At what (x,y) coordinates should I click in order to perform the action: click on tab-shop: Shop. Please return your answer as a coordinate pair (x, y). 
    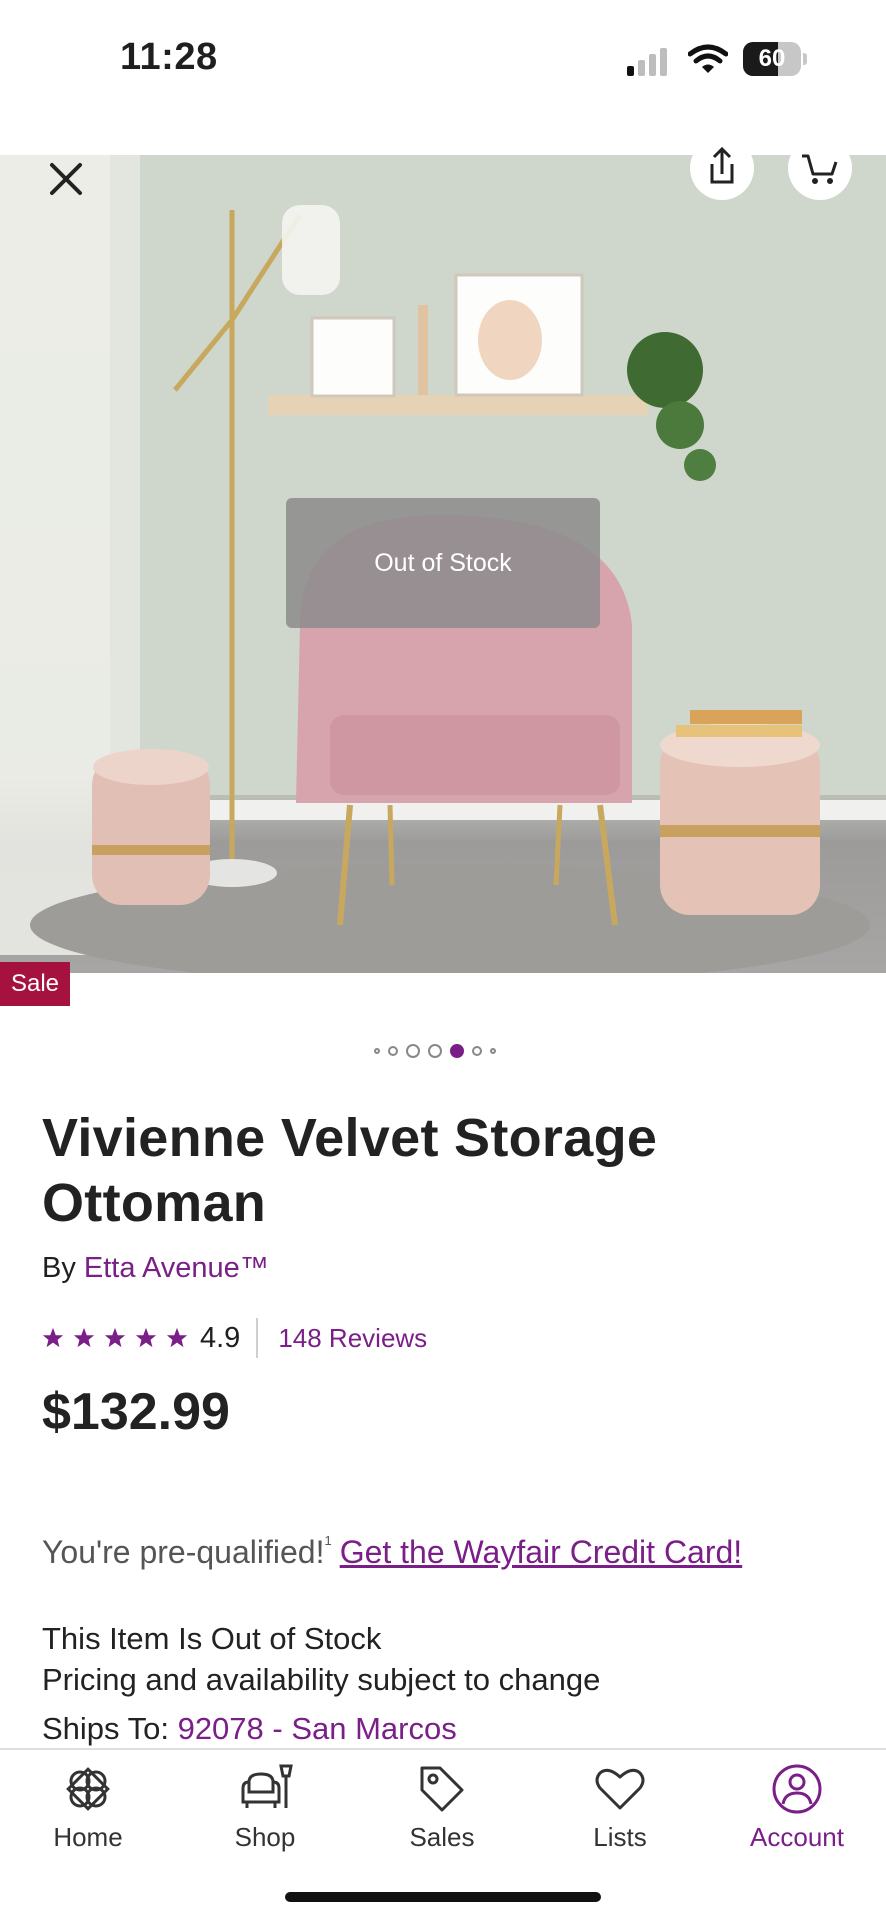
    Looking at the image, I should click on (265, 1807).